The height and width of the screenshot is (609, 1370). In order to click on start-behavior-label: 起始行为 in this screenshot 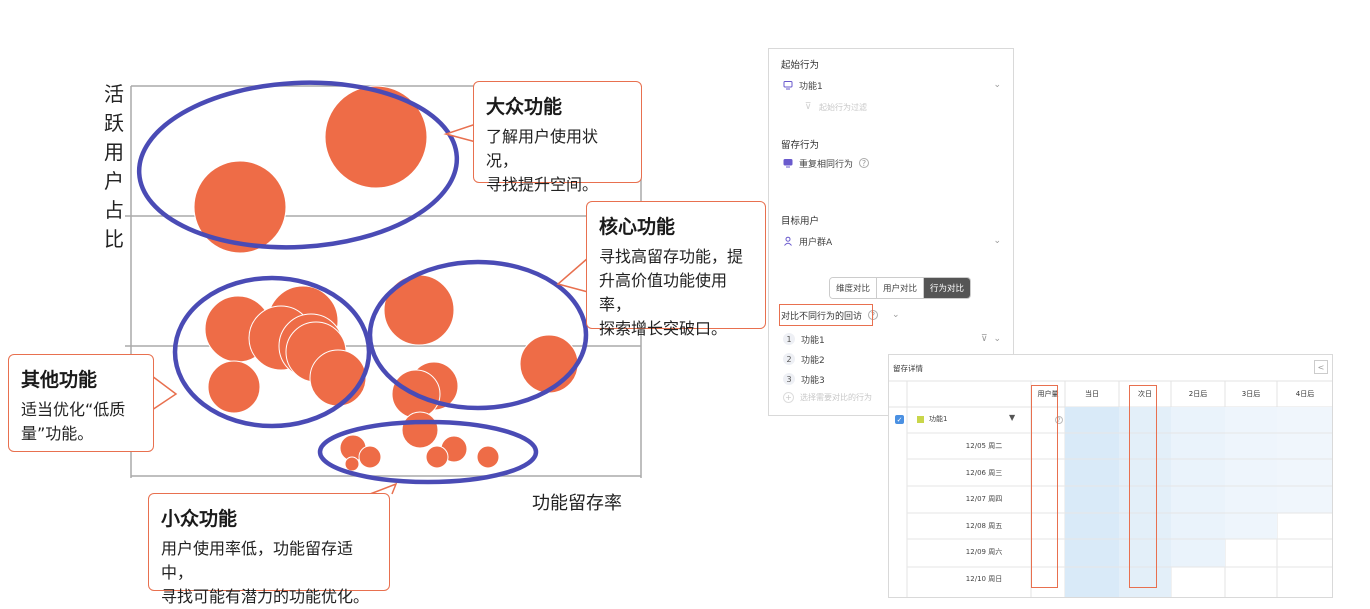, I will do `click(800, 65)`.